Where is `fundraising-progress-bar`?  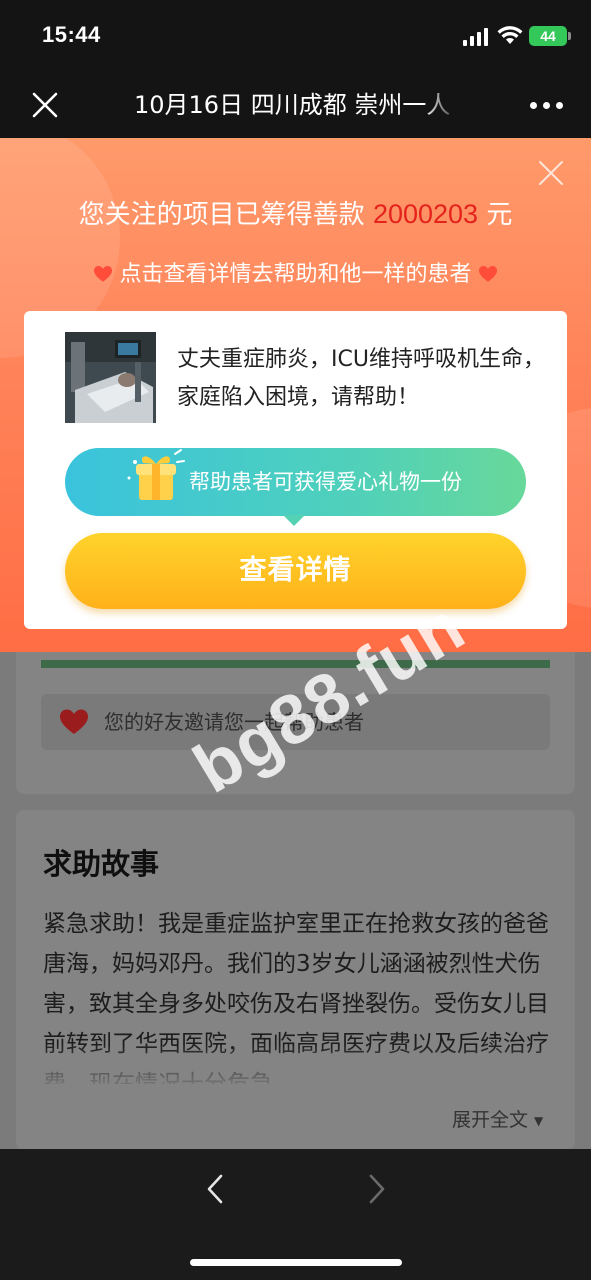
fundraising-progress-bar is located at coordinates (295, 664).